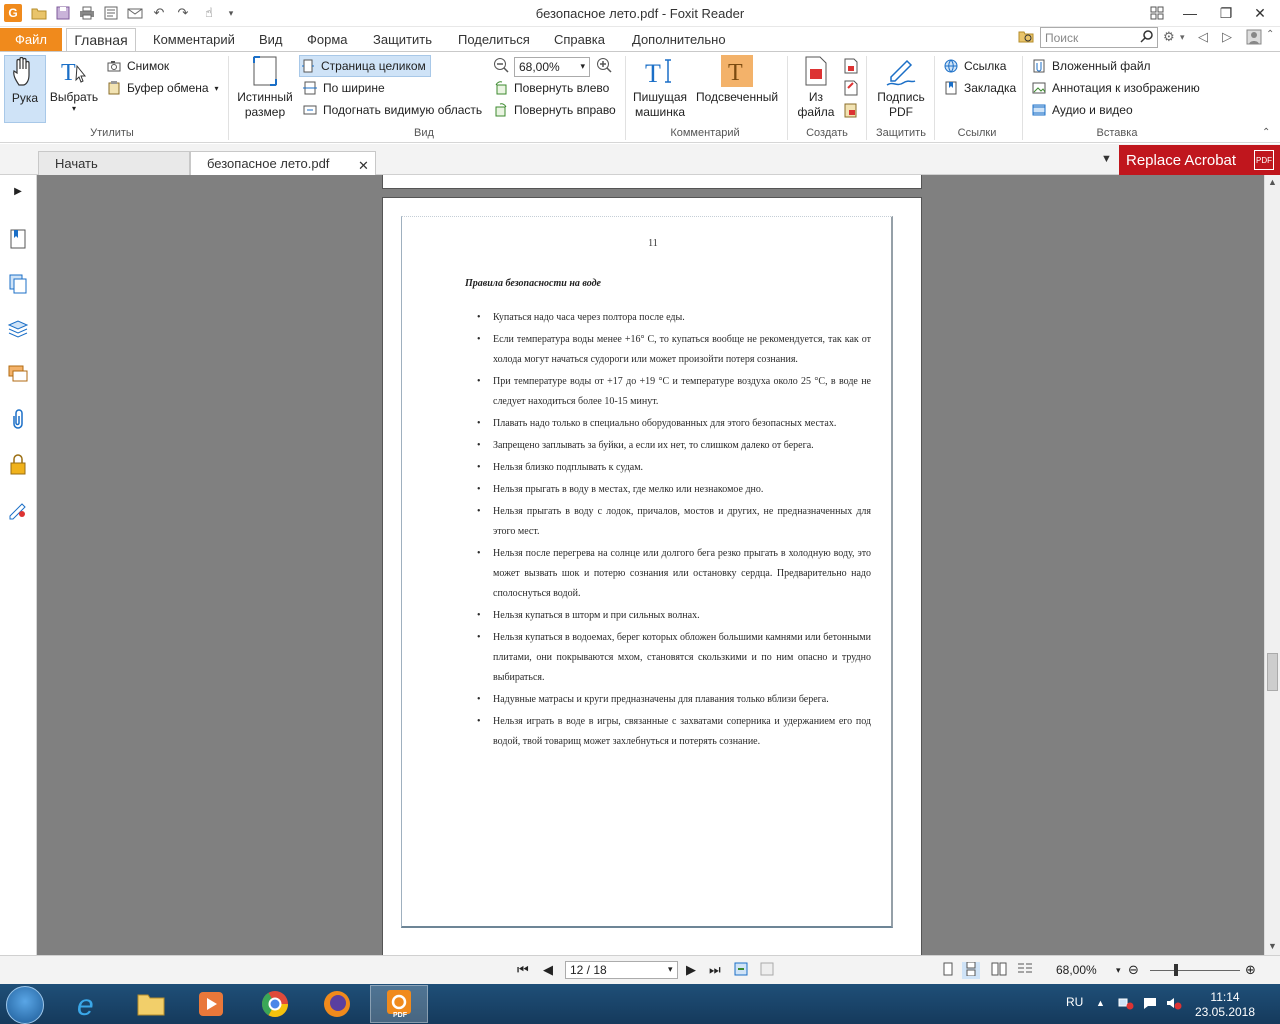 This screenshot has width=1280, height=1024. I want to click on replace-acrobat-banner: Replace Acrobat PDF, so click(1199, 160).